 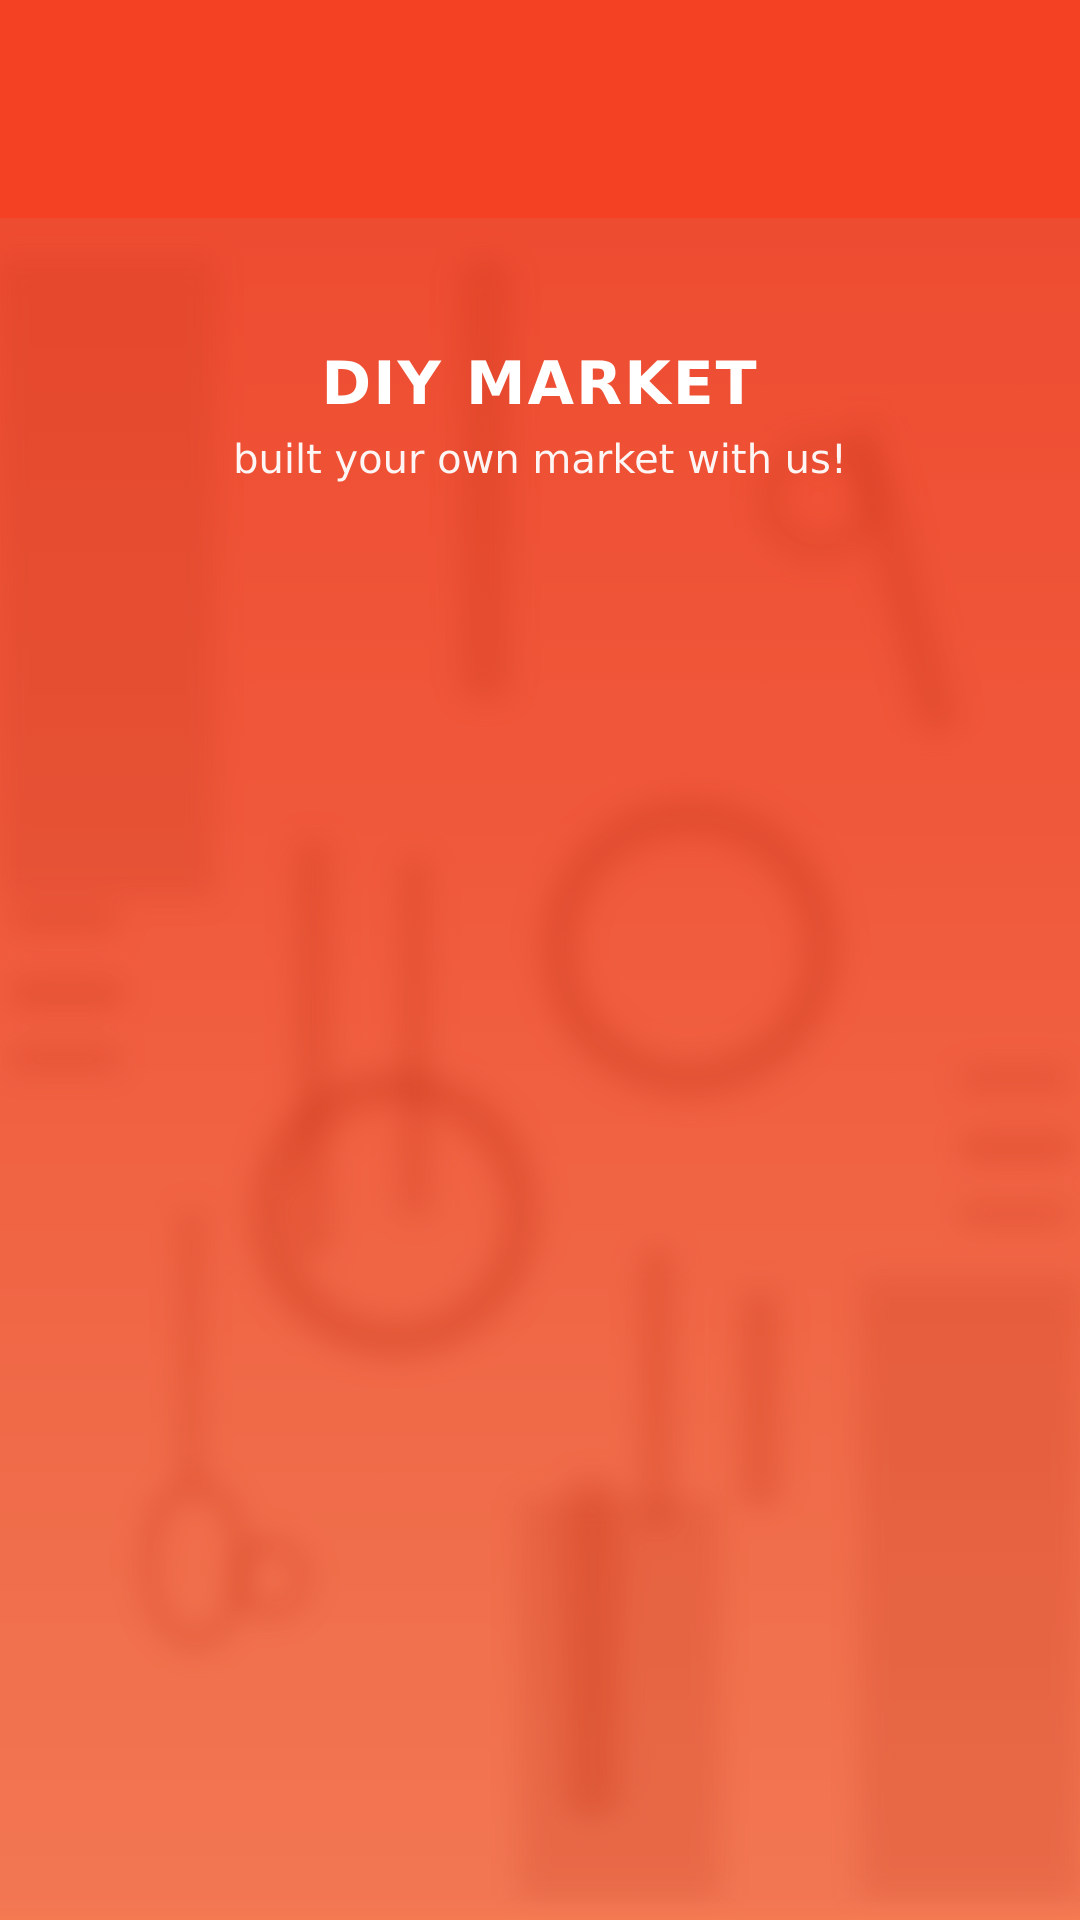 What do you see at coordinates (540, 384) in the screenshot?
I see `app-title: DIY MARKET` at bounding box center [540, 384].